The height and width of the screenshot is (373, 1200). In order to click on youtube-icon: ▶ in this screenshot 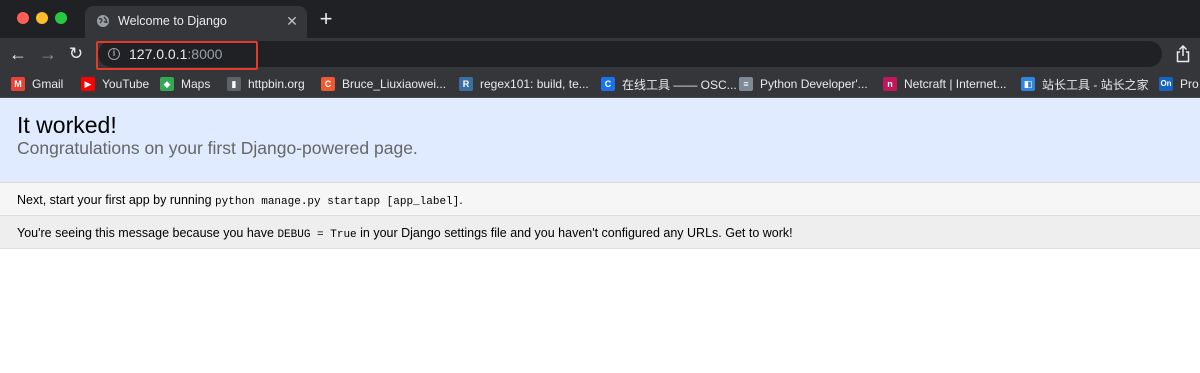, I will do `click(88, 84)`.